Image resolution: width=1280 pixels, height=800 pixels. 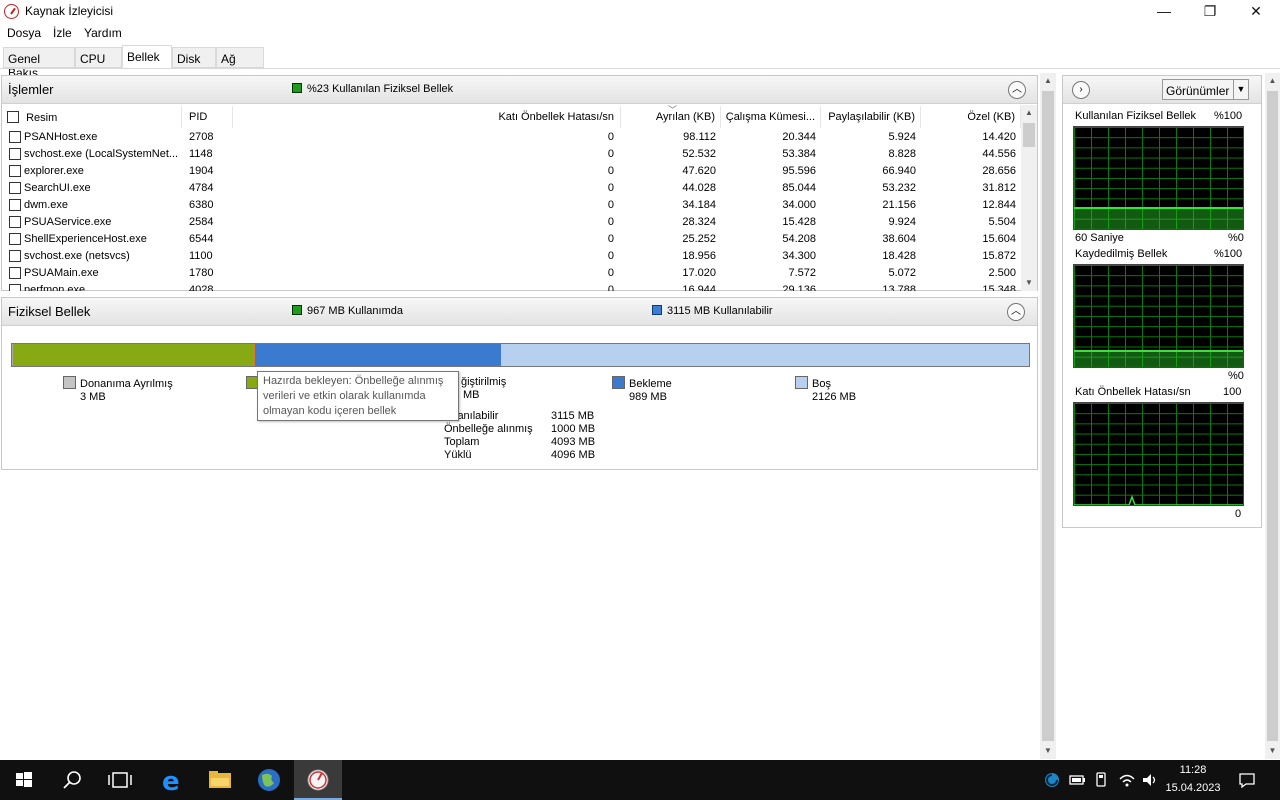 What do you see at coordinates (1236, 376) in the screenshot?
I see `graph-min-committed: %0` at bounding box center [1236, 376].